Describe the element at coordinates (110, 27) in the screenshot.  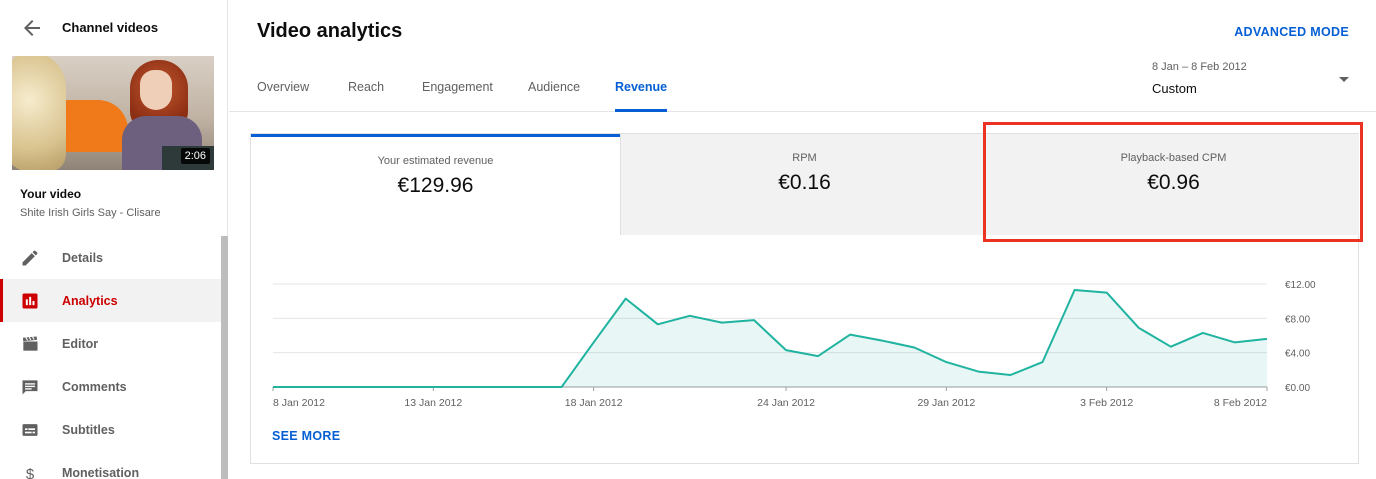
I see `channel-videos-link: Channel videos` at that location.